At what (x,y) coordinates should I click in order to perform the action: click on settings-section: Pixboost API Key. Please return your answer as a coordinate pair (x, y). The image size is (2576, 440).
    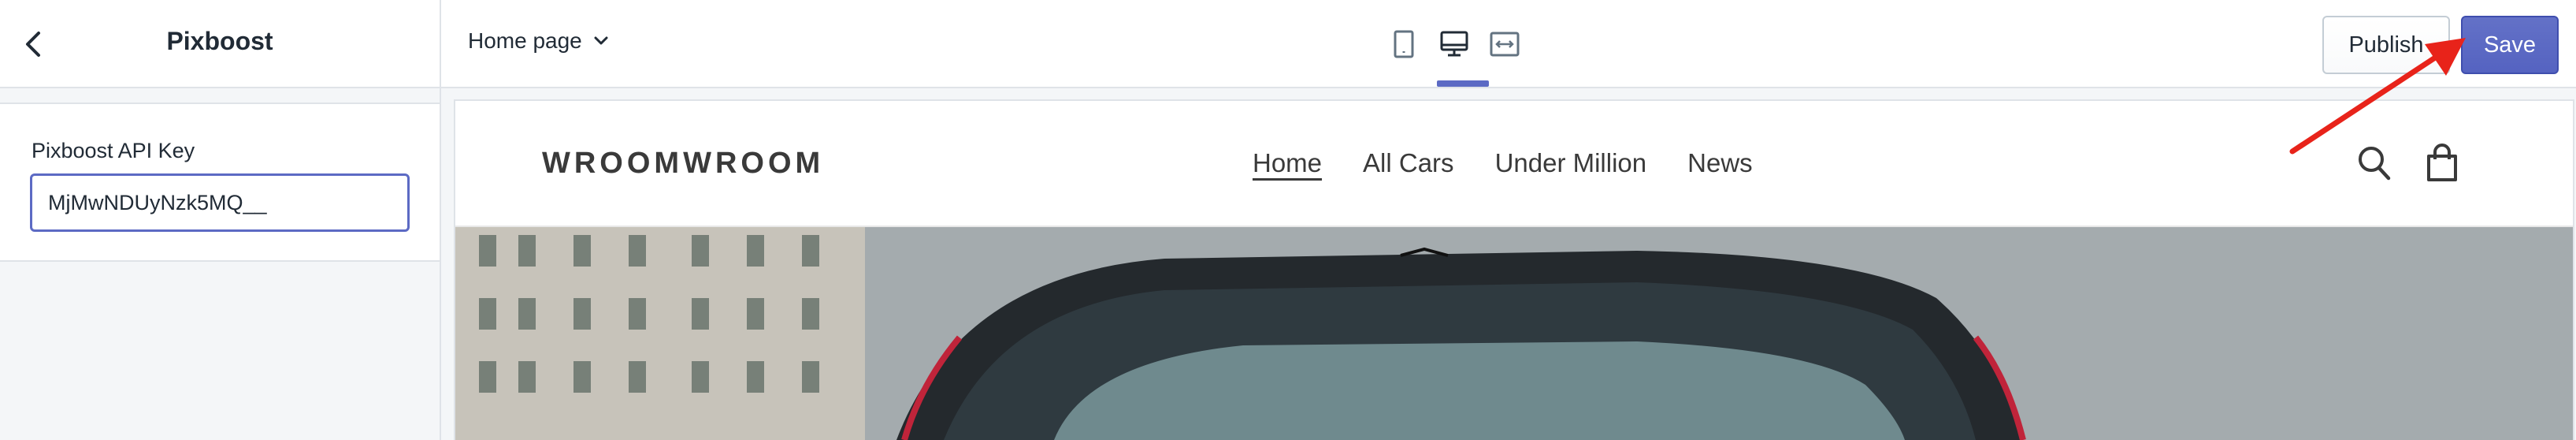
    Looking at the image, I should click on (220, 182).